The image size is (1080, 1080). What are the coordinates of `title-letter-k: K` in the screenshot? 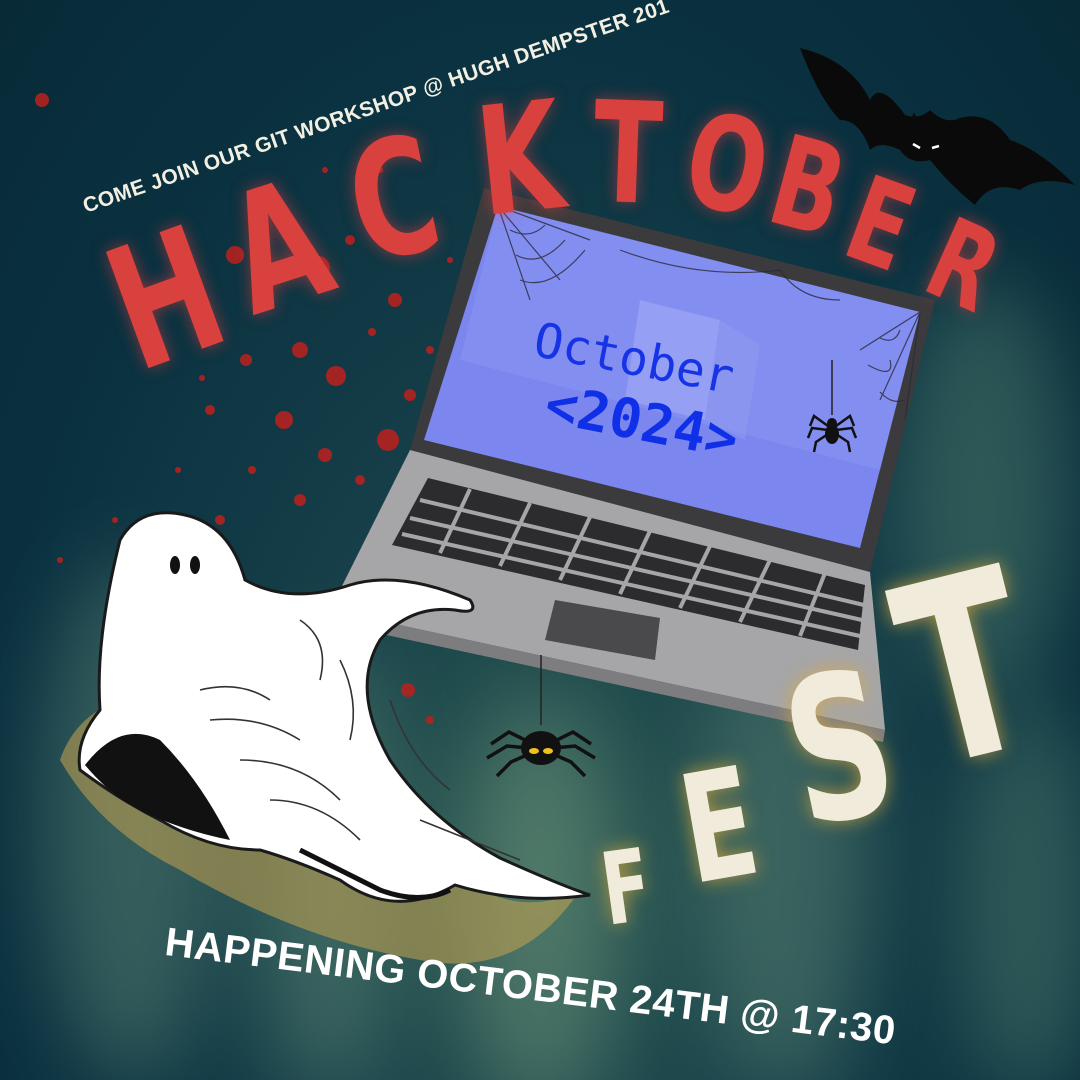 It's located at (520, 160).